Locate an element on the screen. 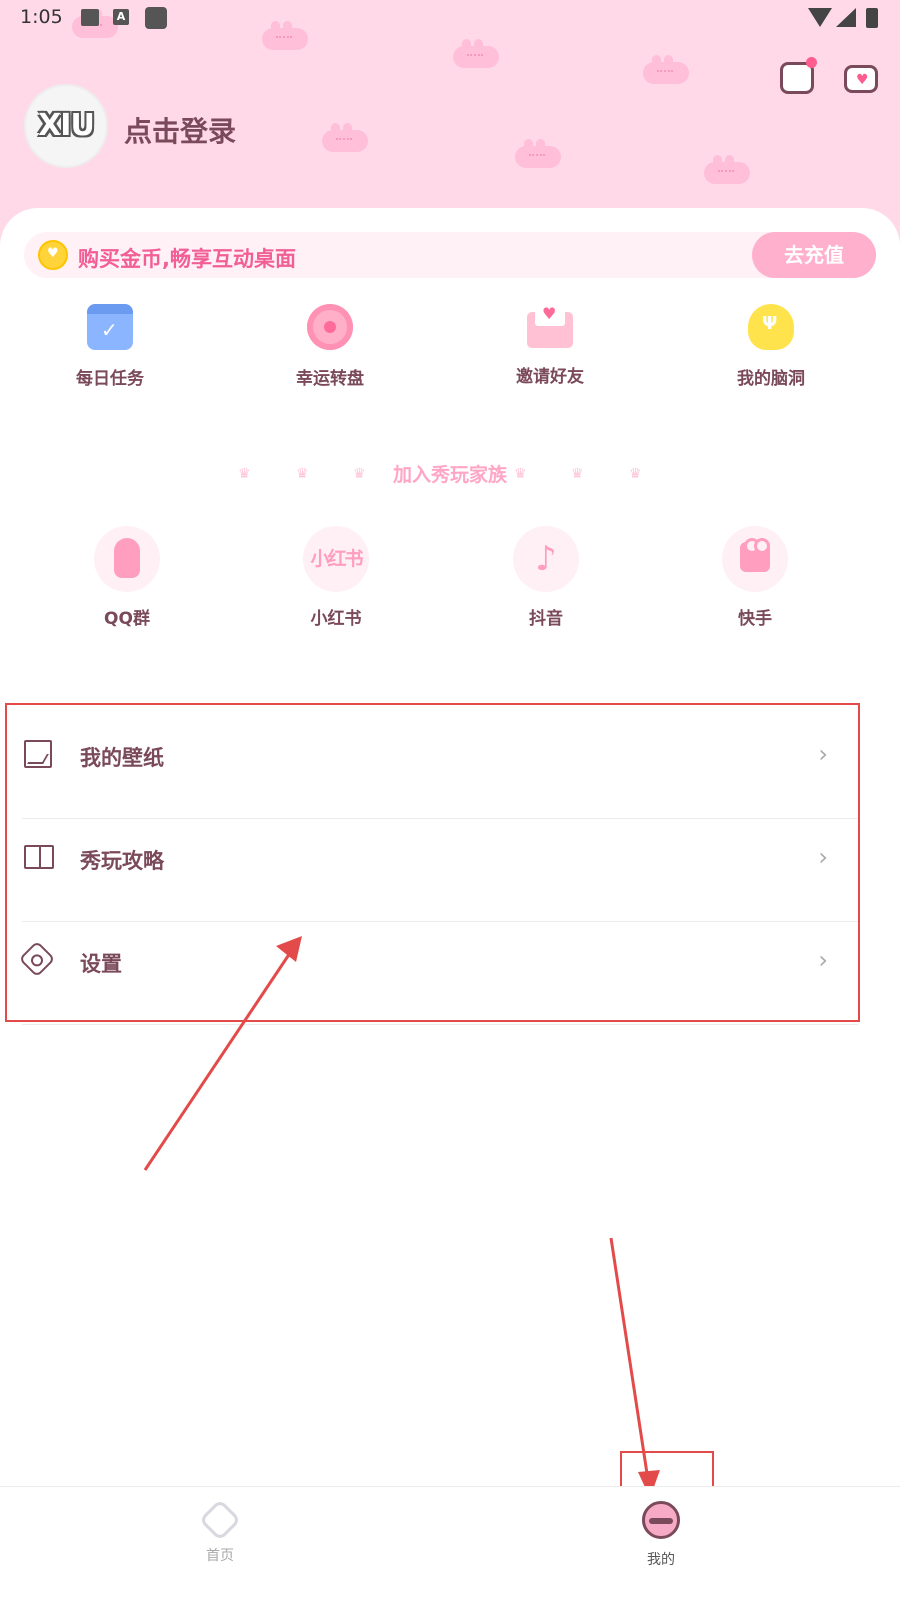  status-bar: 1:05 A is located at coordinates (450, 18).